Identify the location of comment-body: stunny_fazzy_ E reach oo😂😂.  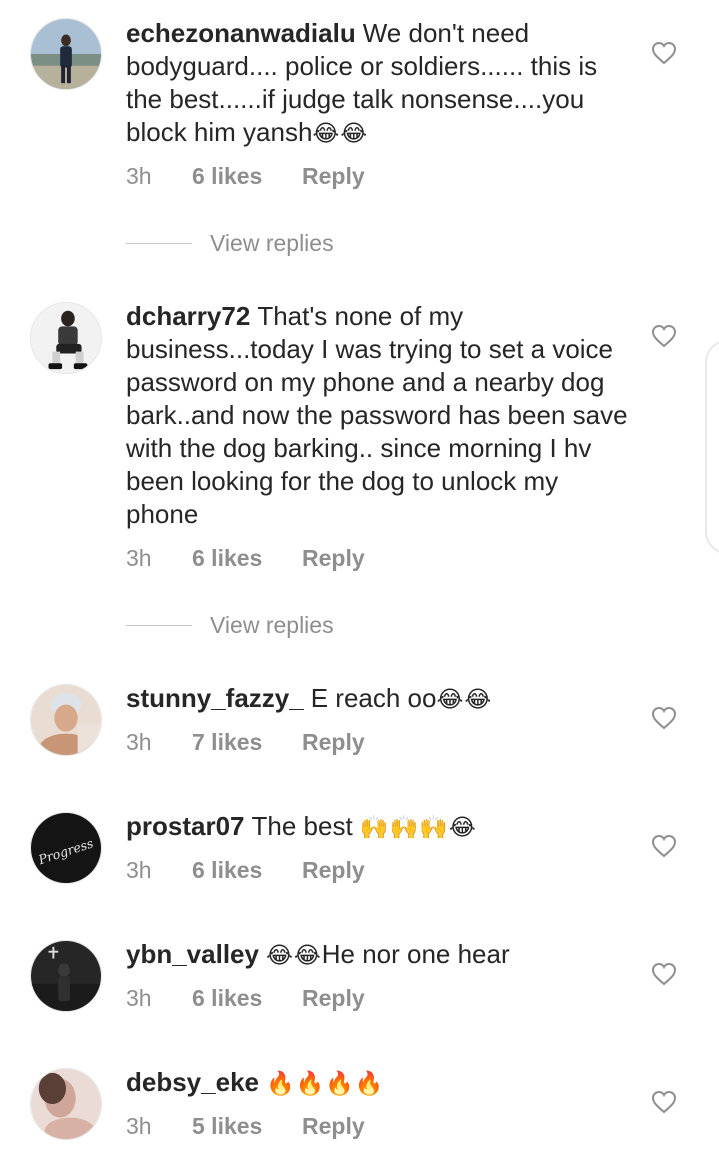
(381, 699).